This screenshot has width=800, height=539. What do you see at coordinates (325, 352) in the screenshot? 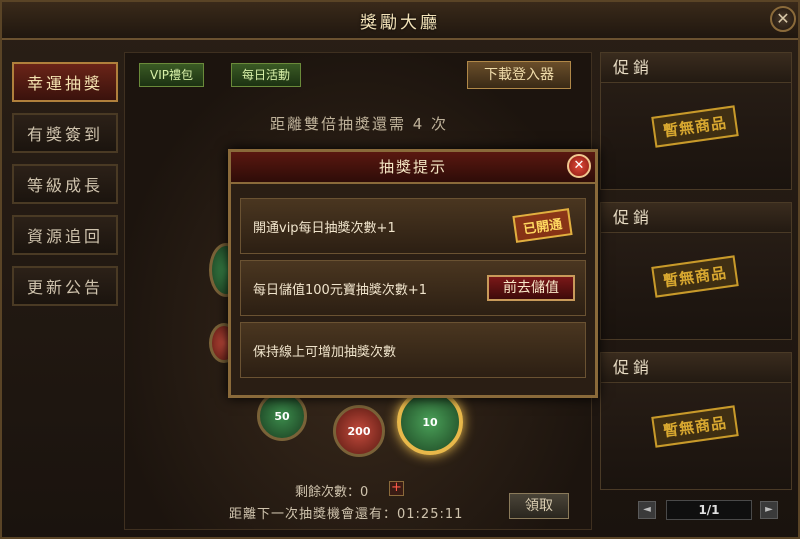
I see `tip-text: 保持線上可增加抽獎次數` at bounding box center [325, 352].